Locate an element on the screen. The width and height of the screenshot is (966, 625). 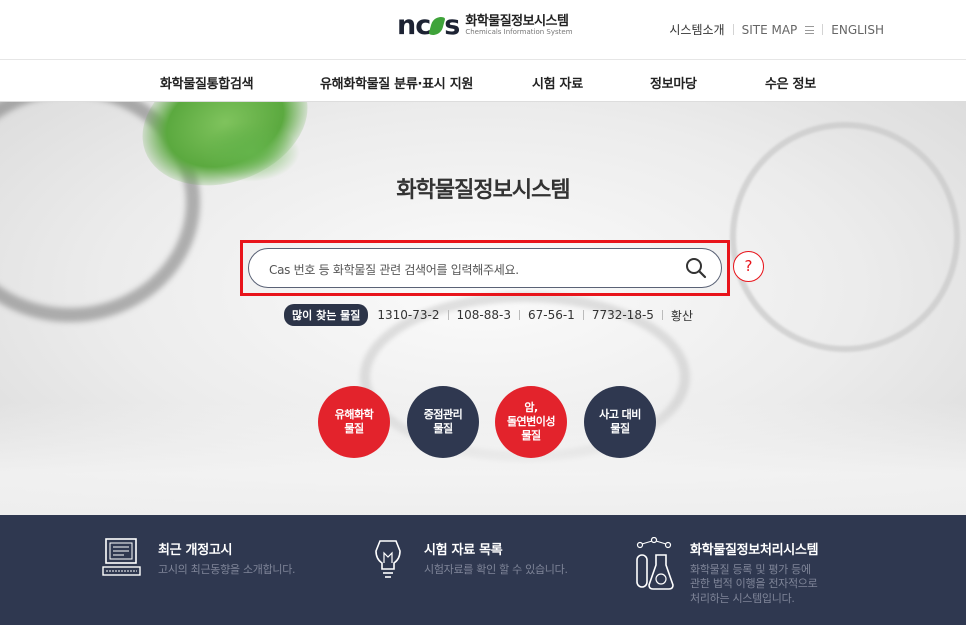
menu-icon is located at coordinates (810, 29).